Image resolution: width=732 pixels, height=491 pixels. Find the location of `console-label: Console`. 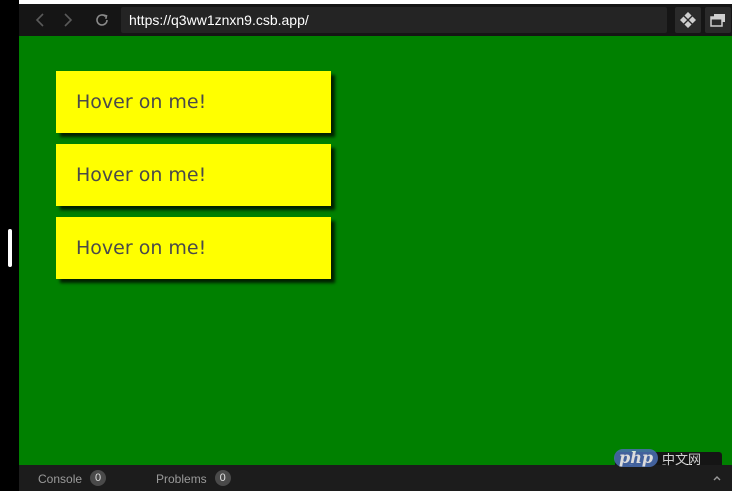

console-label: Console is located at coordinates (60, 478).